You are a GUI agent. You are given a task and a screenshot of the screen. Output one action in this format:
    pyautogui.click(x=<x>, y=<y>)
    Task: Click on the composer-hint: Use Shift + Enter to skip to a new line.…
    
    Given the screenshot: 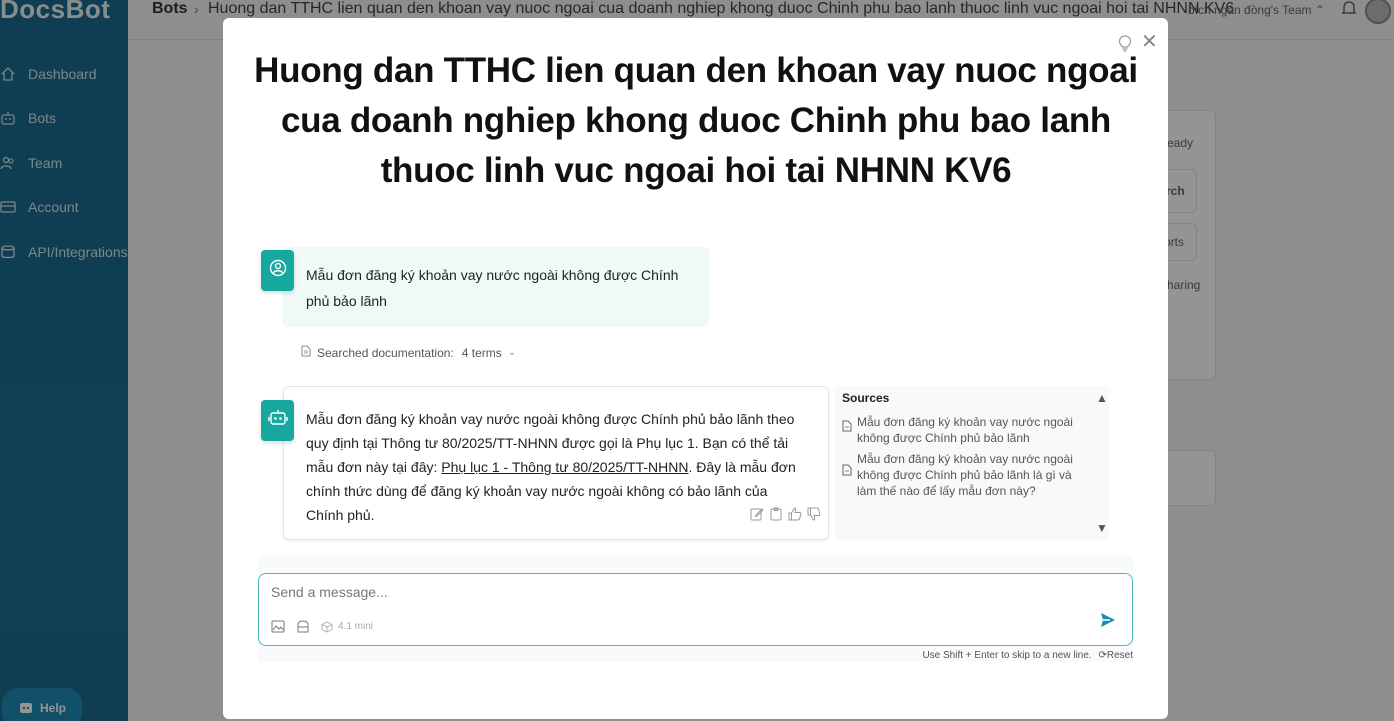 What is the action you would take?
    pyautogui.click(x=958, y=655)
    